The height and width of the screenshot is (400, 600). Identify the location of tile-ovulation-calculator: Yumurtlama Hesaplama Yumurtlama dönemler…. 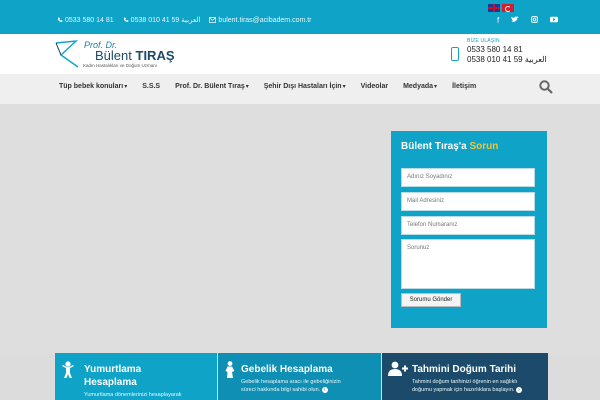
(136, 376).